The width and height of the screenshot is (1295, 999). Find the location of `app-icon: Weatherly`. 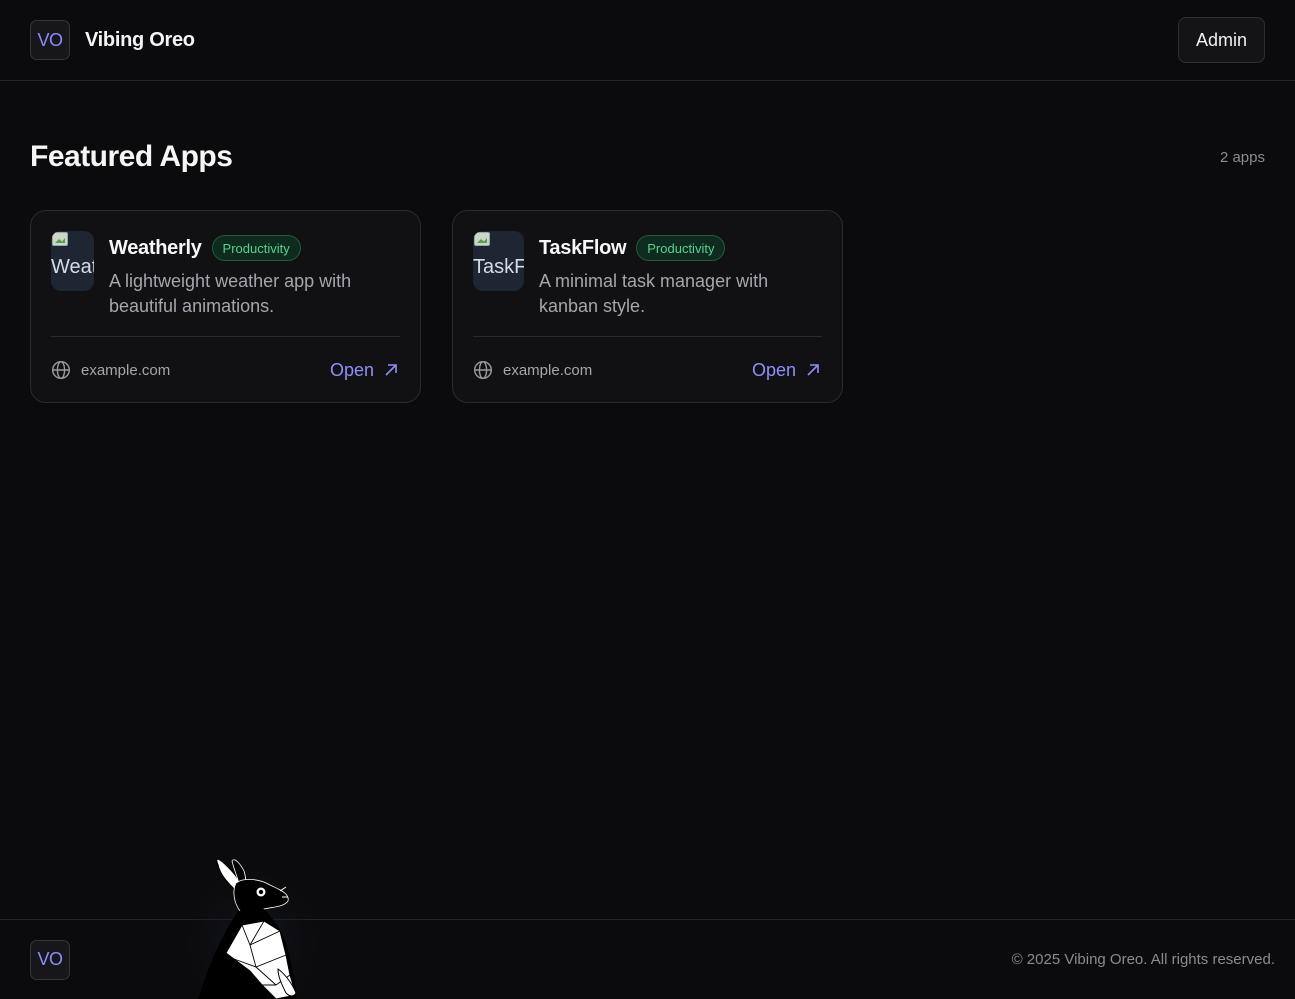

app-icon: Weatherly is located at coordinates (72, 261).